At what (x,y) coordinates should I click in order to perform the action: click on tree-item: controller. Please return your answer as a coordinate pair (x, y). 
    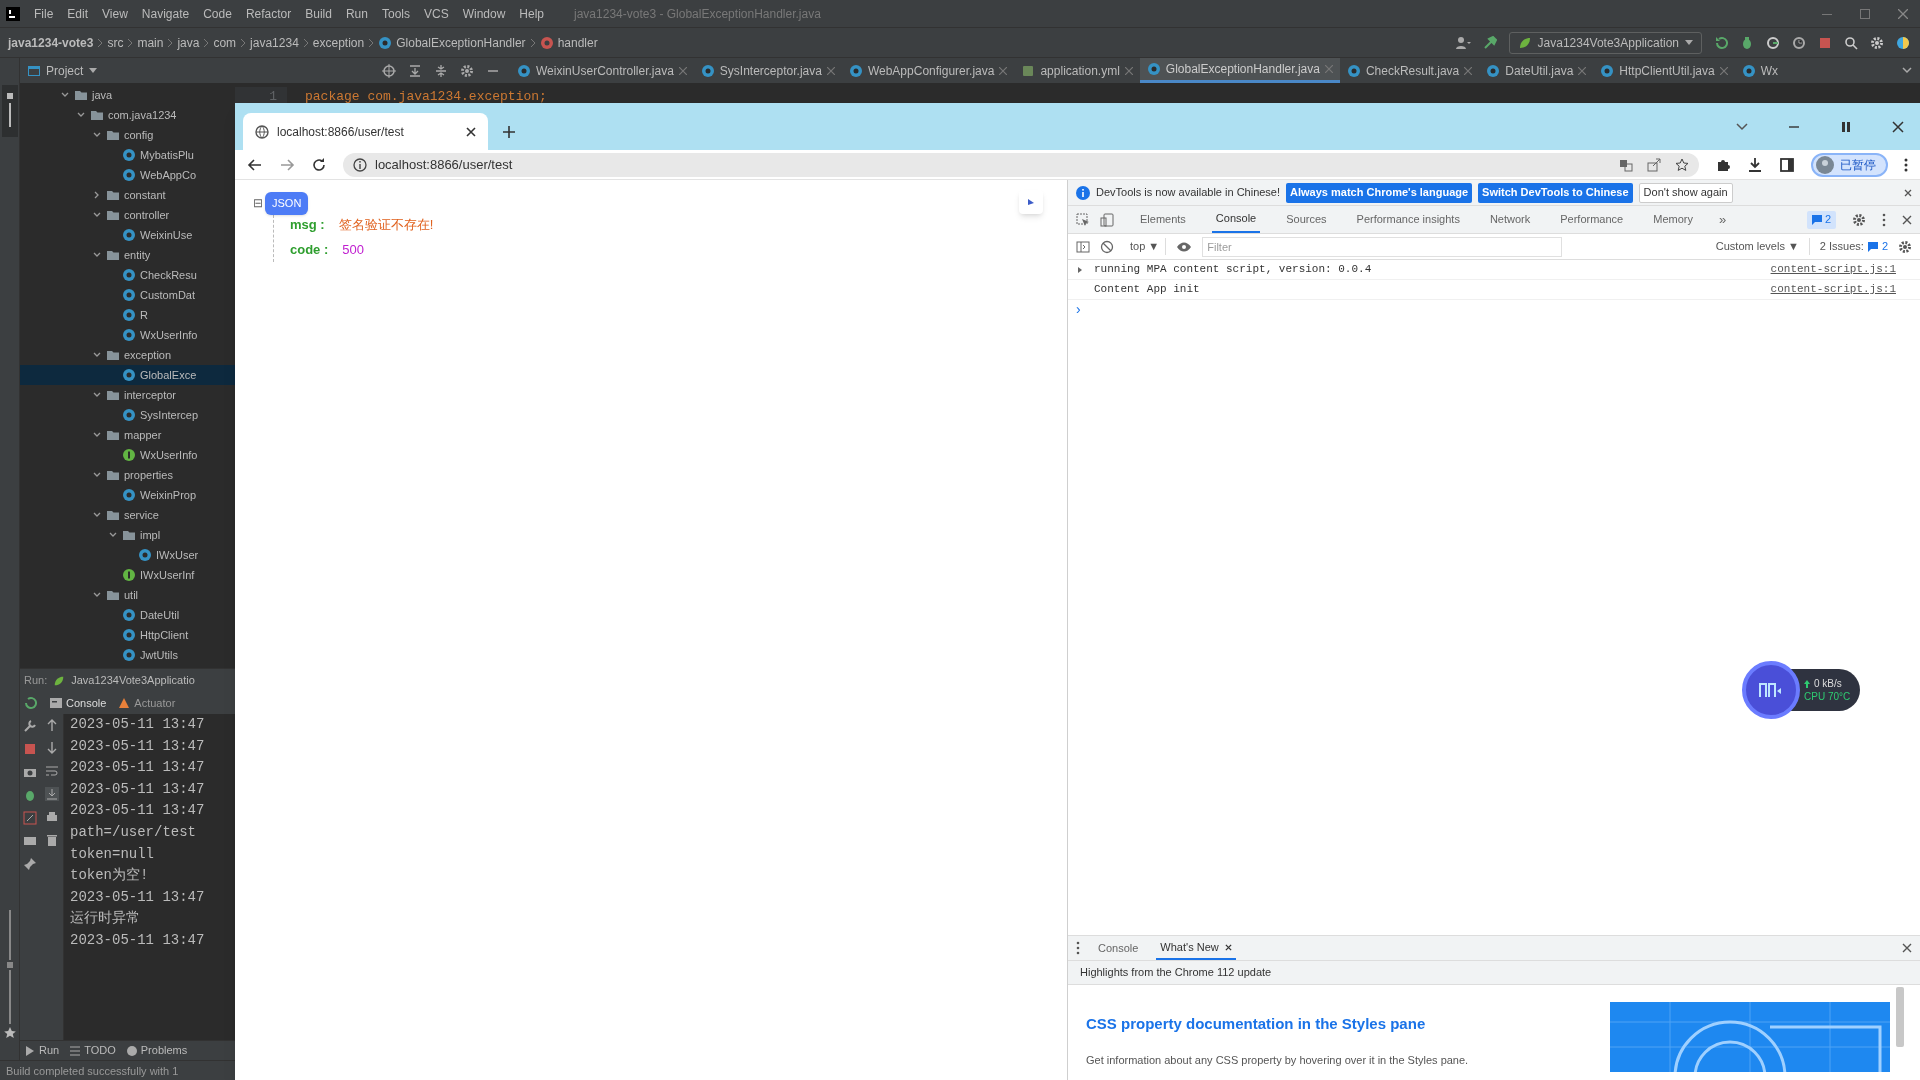
    Looking at the image, I should click on (127, 215).